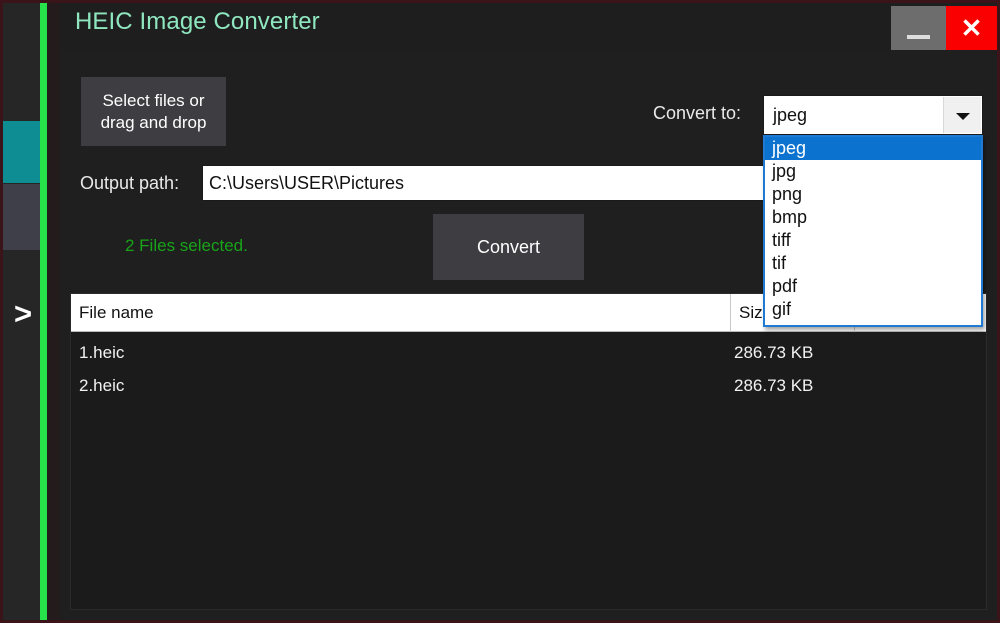 The image size is (1000, 623). Describe the element at coordinates (873, 309) in the screenshot. I see `format-option-gif: gif` at that location.